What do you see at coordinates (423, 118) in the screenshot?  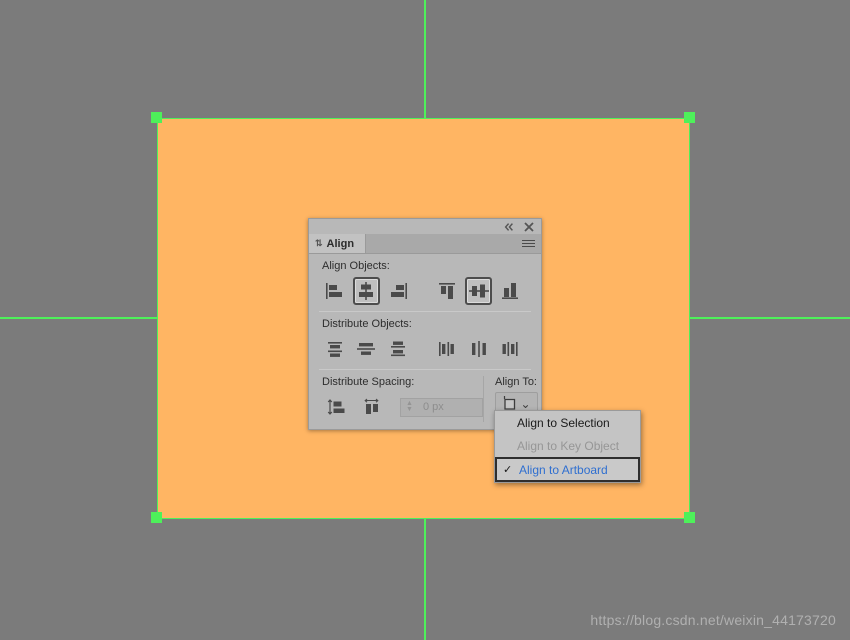 I see `selection-edge-top` at bounding box center [423, 118].